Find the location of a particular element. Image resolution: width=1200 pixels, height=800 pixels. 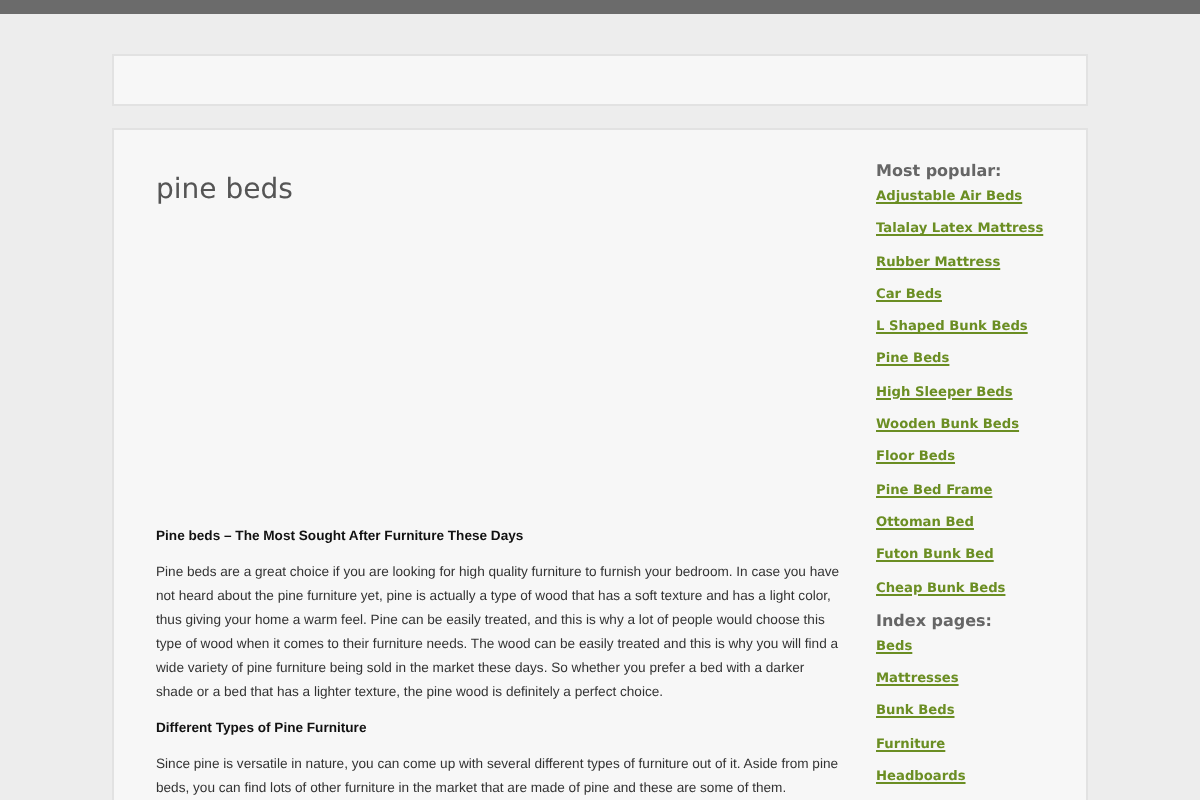

sidebar-heading: Index pages: is located at coordinates (935, 620).